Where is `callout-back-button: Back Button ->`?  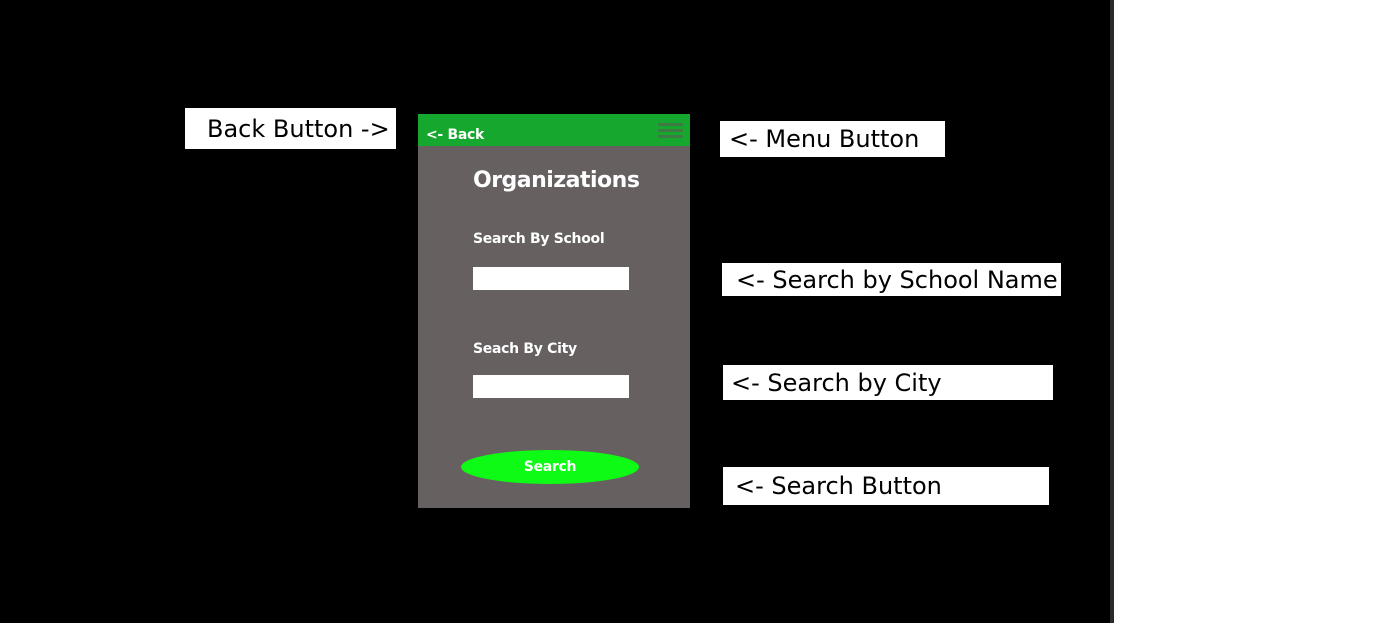
callout-back-button: Back Button -> is located at coordinates (290, 128).